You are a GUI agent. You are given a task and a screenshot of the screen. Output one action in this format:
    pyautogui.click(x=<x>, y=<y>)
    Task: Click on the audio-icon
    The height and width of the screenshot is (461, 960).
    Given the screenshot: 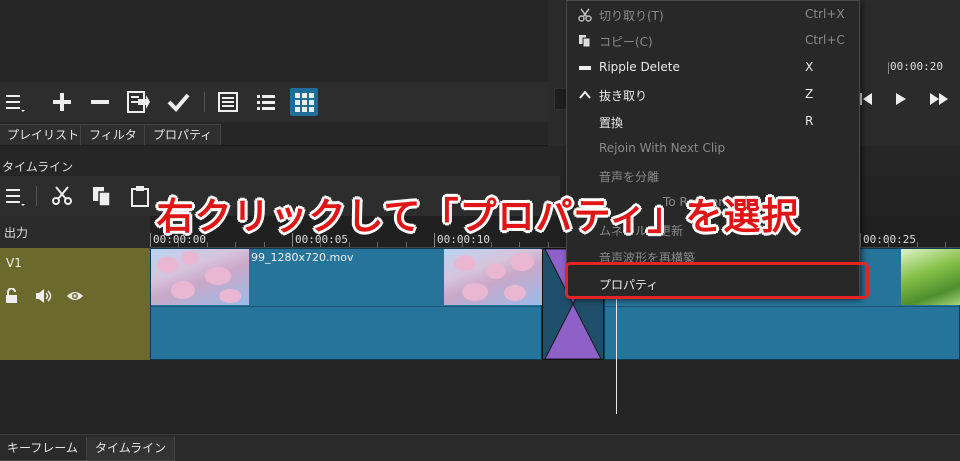 What is the action you would take?
    pyautogui.click(x=43, y=296)
    